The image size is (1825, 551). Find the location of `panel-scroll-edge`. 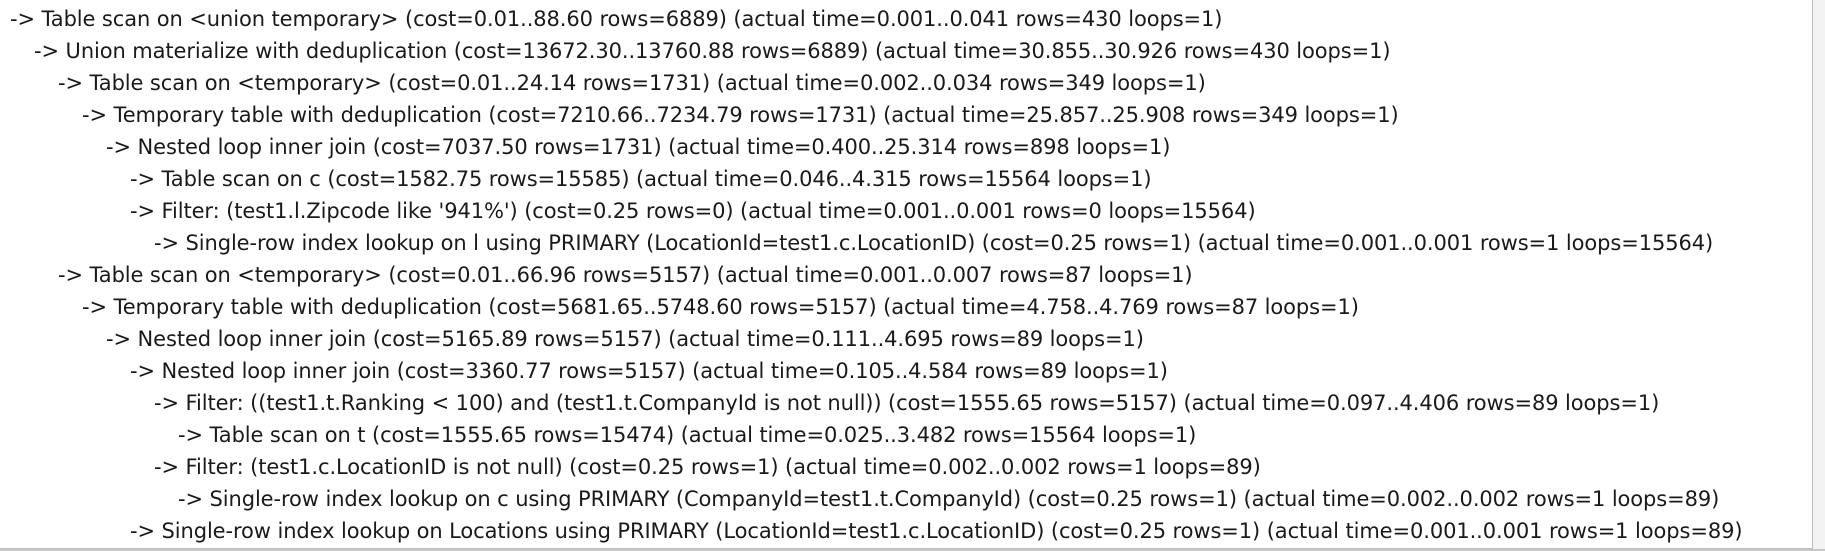

panel-scroll-edge is located at coordinates (1819, 274).